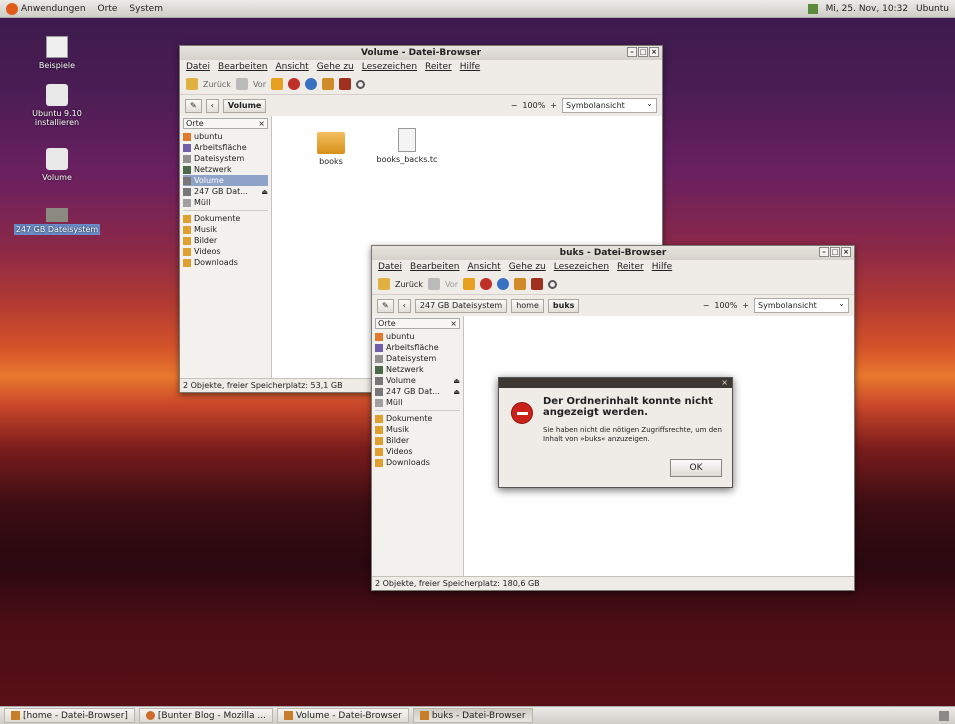 This screenshot has height=724, width=955. I want to click on path-filesystem-button: 247 GB Dateisystem, so click(461, 305).